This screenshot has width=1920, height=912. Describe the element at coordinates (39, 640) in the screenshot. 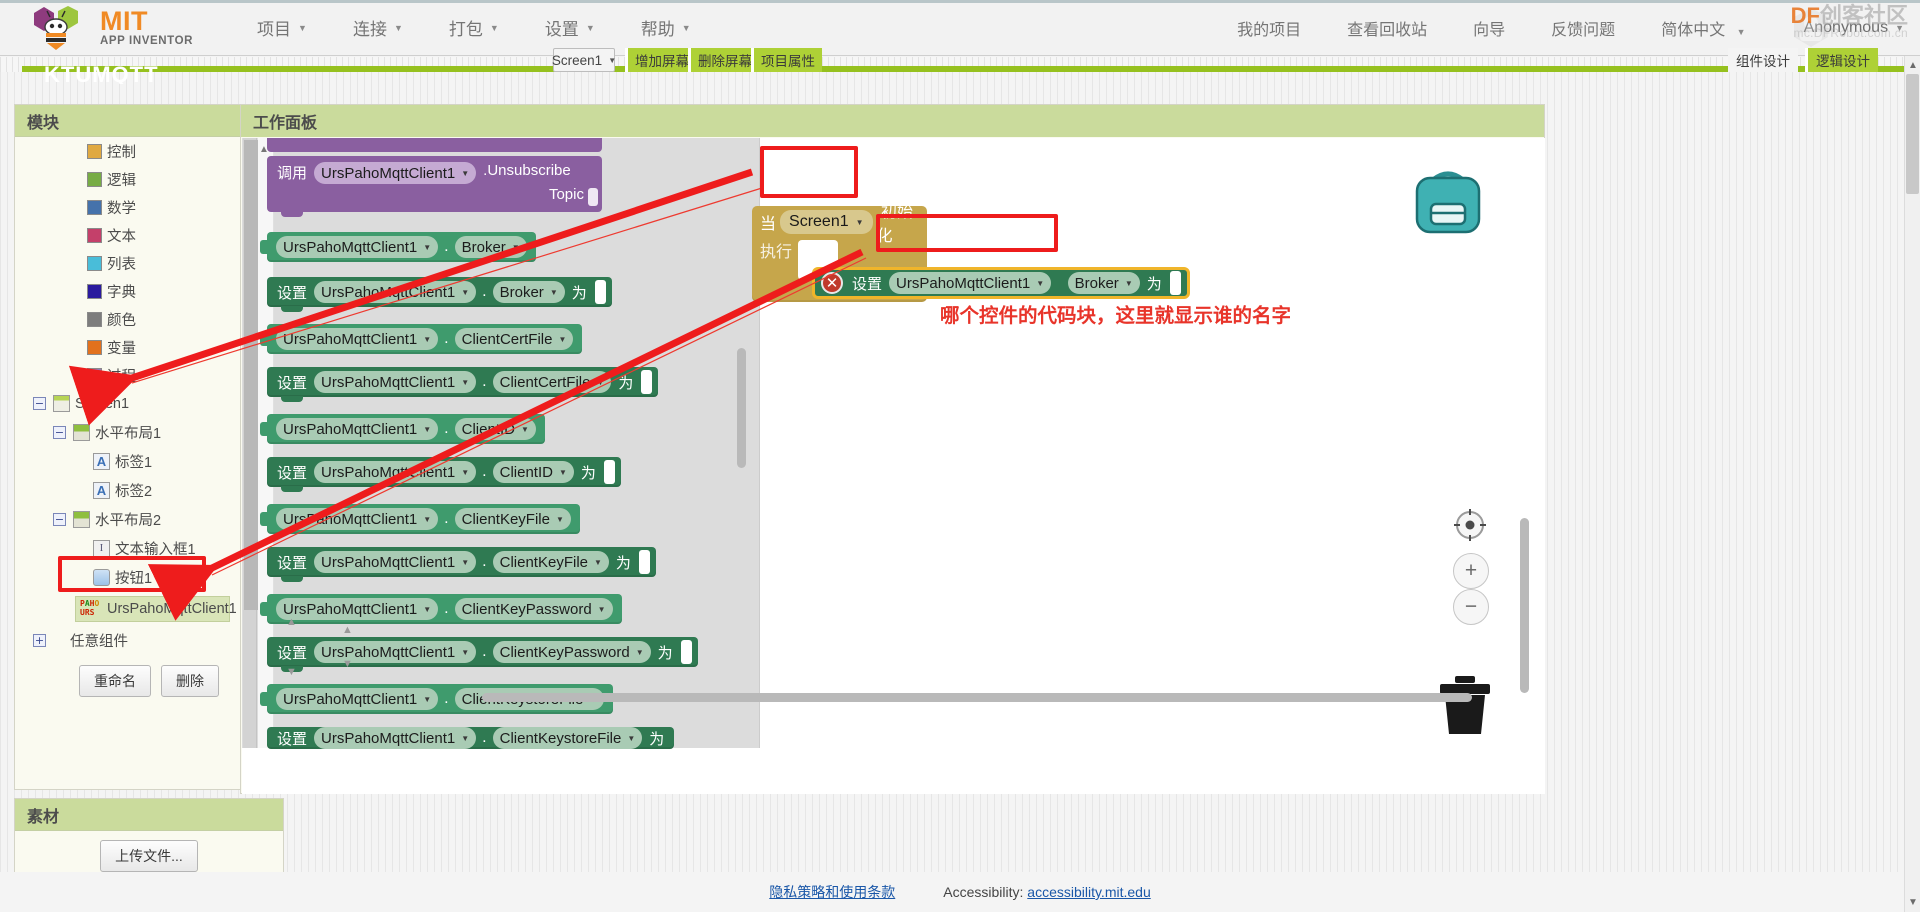

I see `expand-expander-icon: +` at that location.